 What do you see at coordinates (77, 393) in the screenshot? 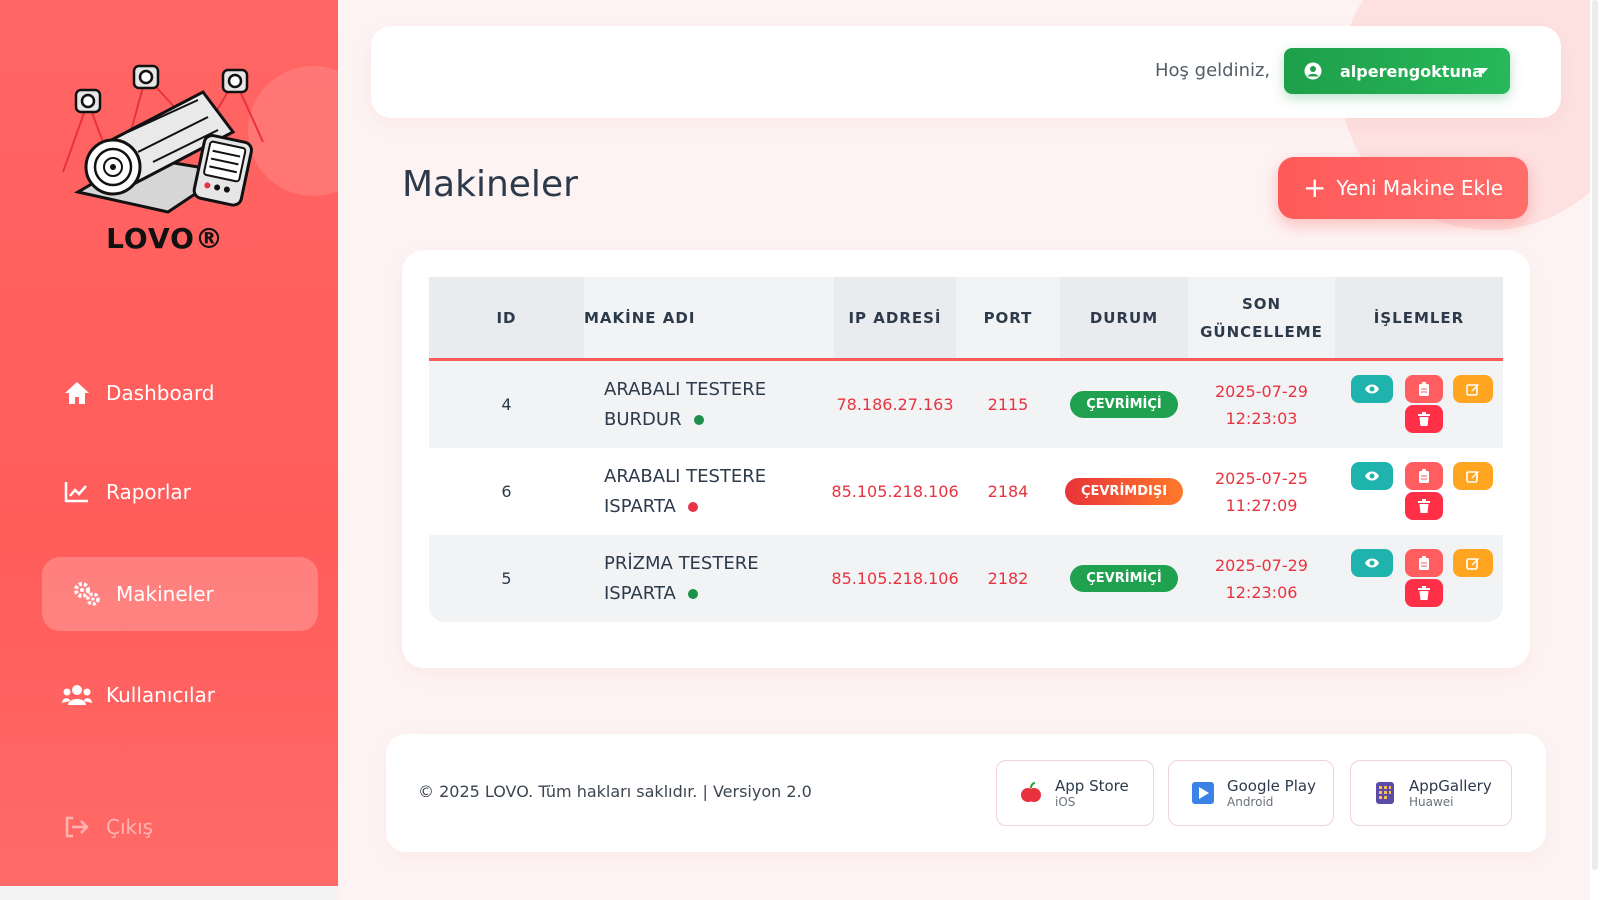
I see `home-icon` at bounding box center [77, 393].